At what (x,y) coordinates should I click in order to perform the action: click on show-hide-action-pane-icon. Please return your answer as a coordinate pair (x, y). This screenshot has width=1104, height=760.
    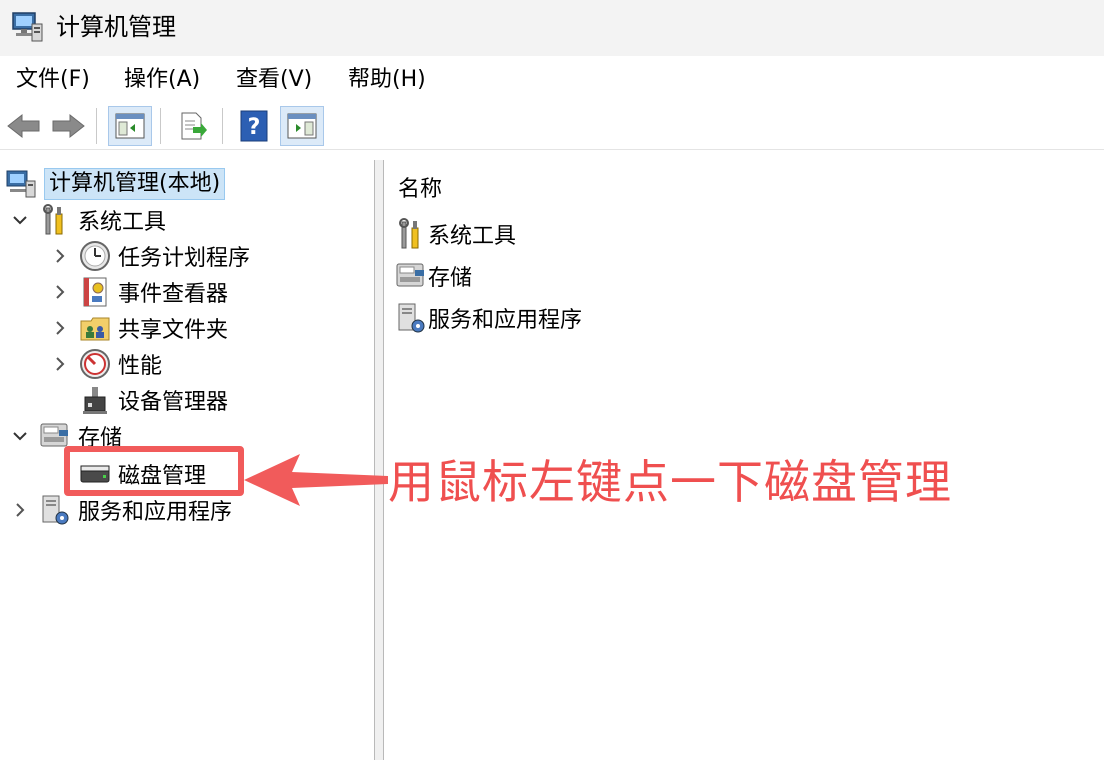
    Looking at the image, I should click on (302, 126).